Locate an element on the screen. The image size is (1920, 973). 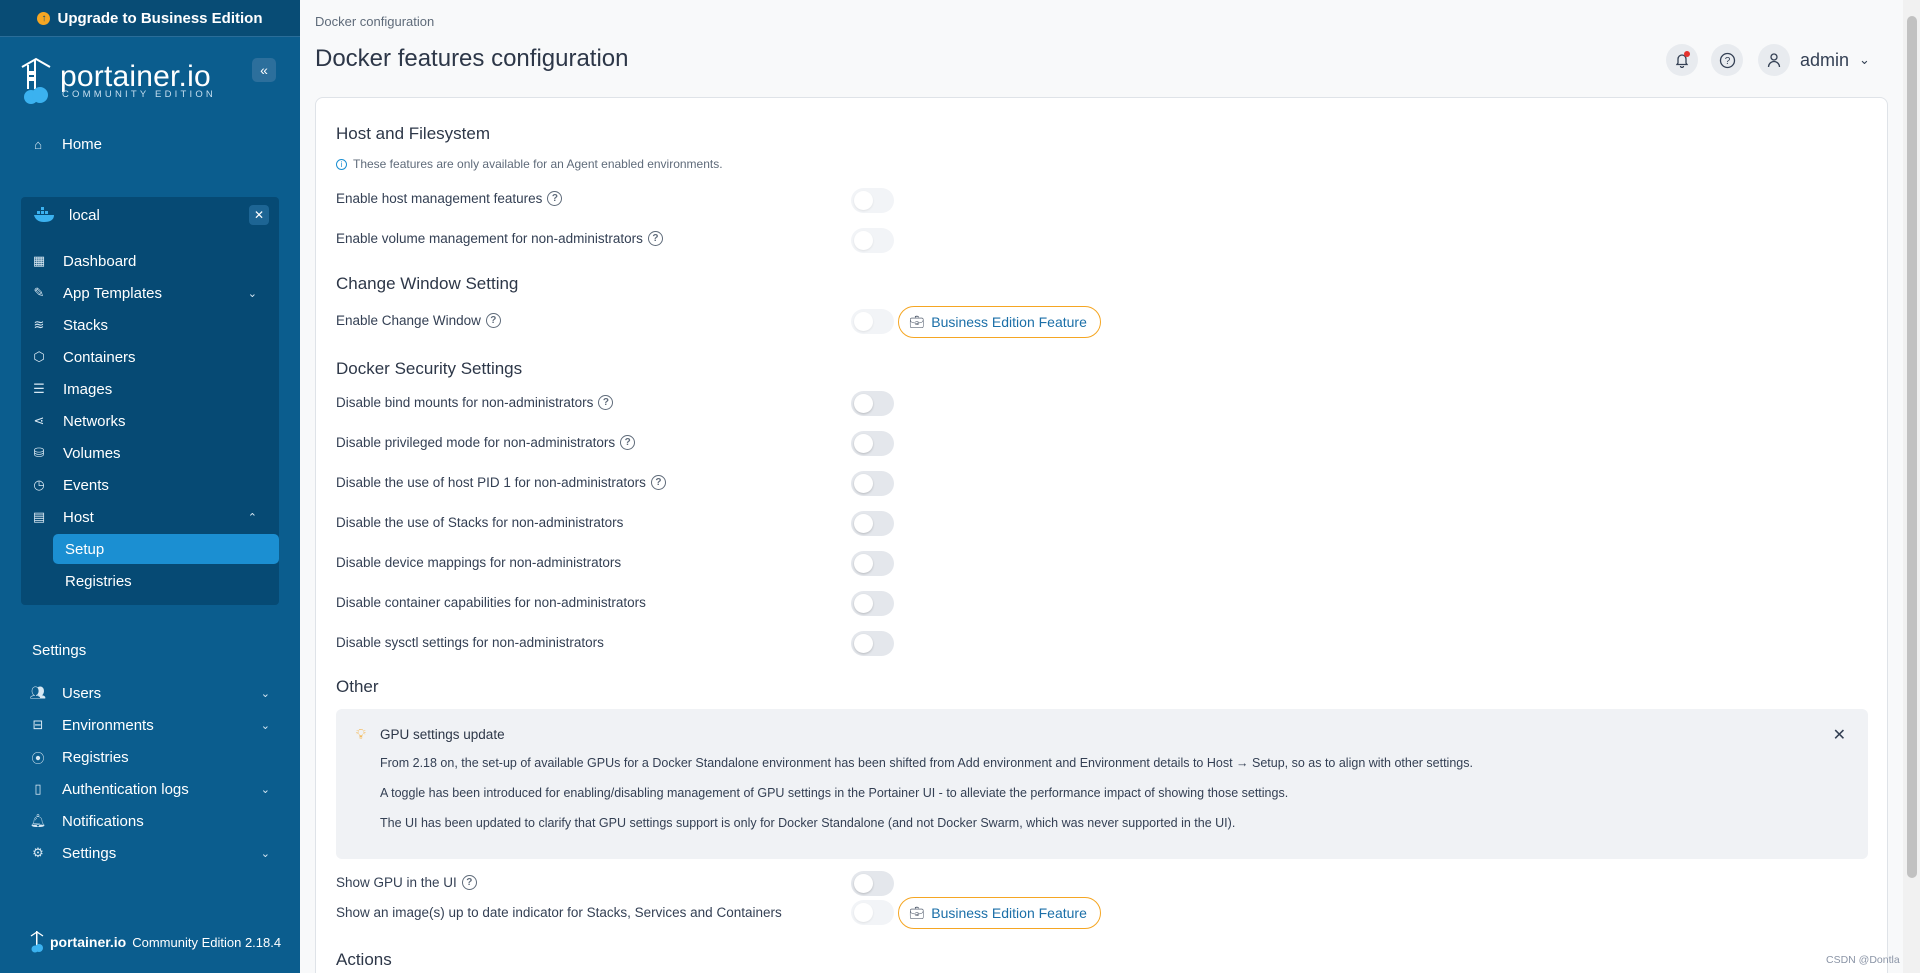
sidebar-item-label: Authentication logs is located at coordinates (125, 789).